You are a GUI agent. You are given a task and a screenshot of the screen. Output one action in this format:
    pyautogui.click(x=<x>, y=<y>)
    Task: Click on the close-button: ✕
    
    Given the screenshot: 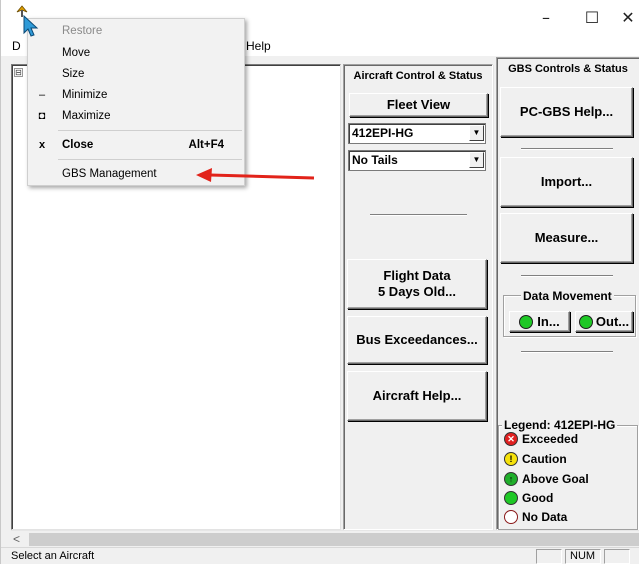 What is the action you would take?
    pyautogui.click(x=622, y=17)
    